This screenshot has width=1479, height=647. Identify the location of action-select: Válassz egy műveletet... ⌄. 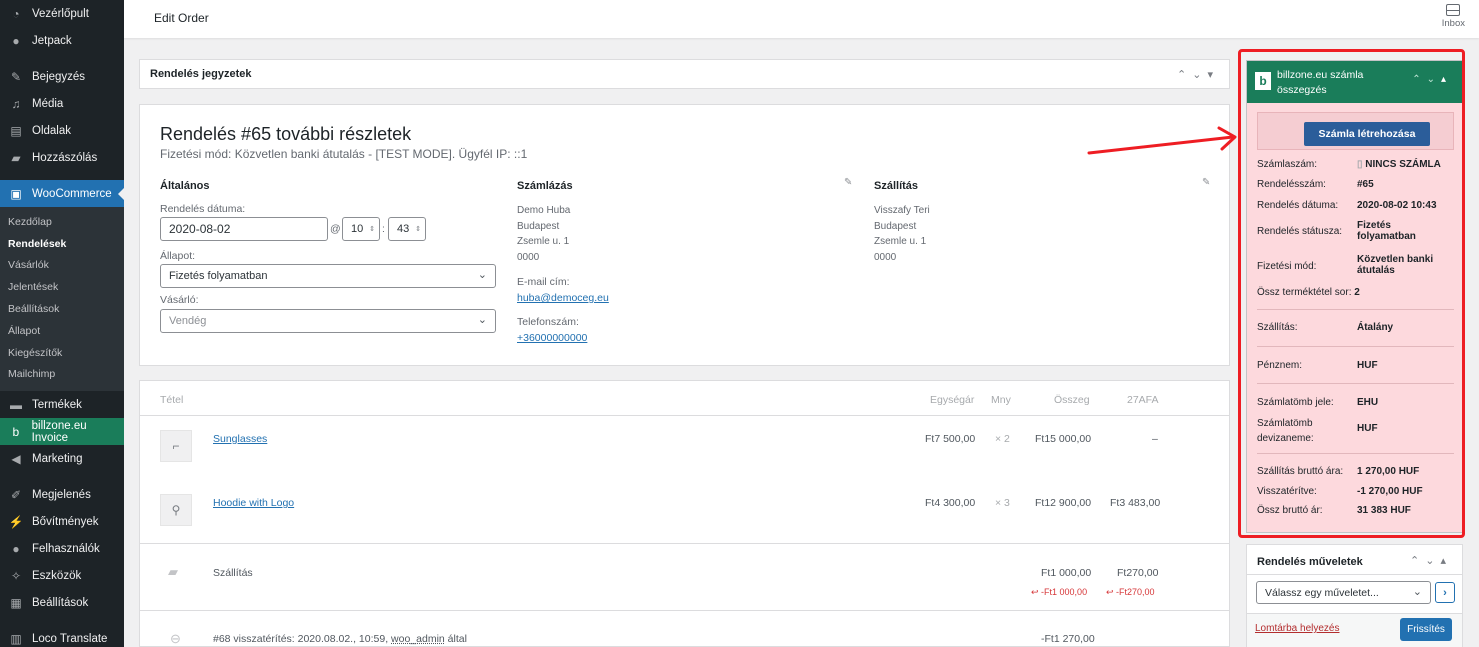
(1343, 592).